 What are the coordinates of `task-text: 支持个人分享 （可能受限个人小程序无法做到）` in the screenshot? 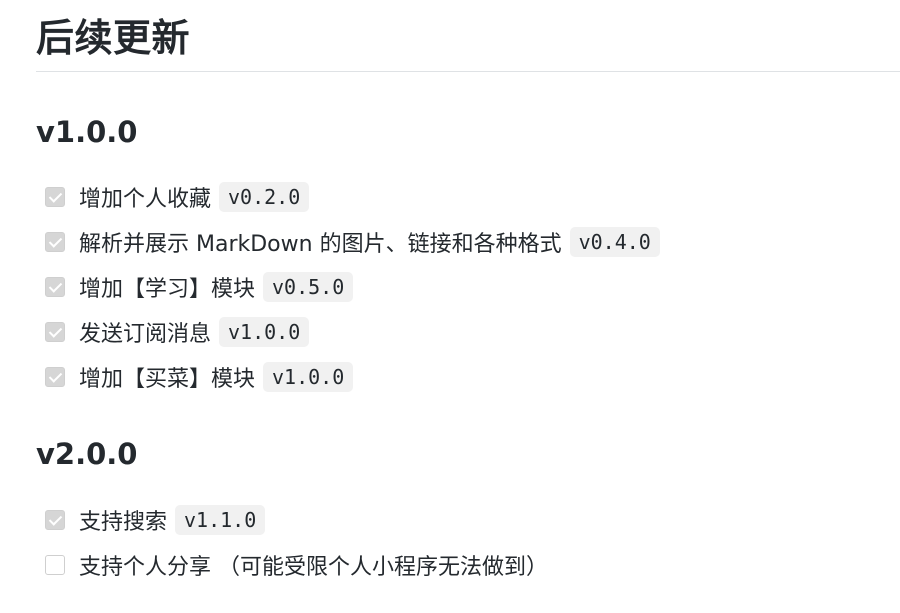 It's located at (313, 567).